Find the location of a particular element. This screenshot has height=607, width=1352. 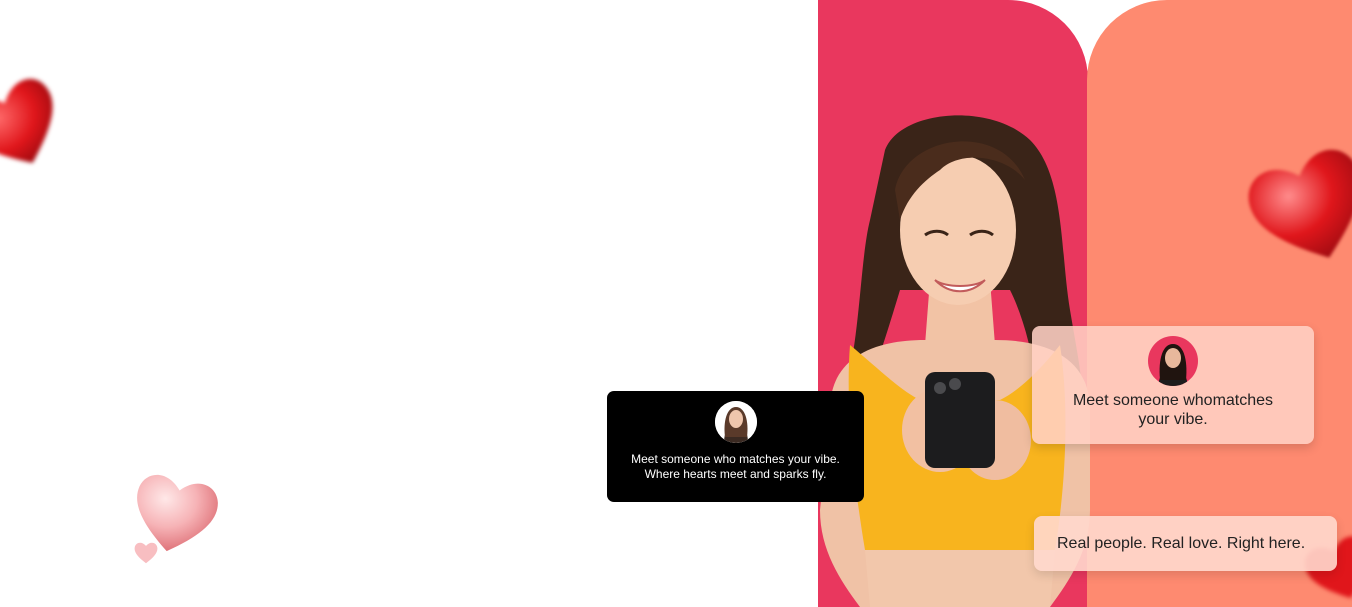

testimonial-line-1: Meet someone who matches your vibe. is located at coordinates (735, 459).